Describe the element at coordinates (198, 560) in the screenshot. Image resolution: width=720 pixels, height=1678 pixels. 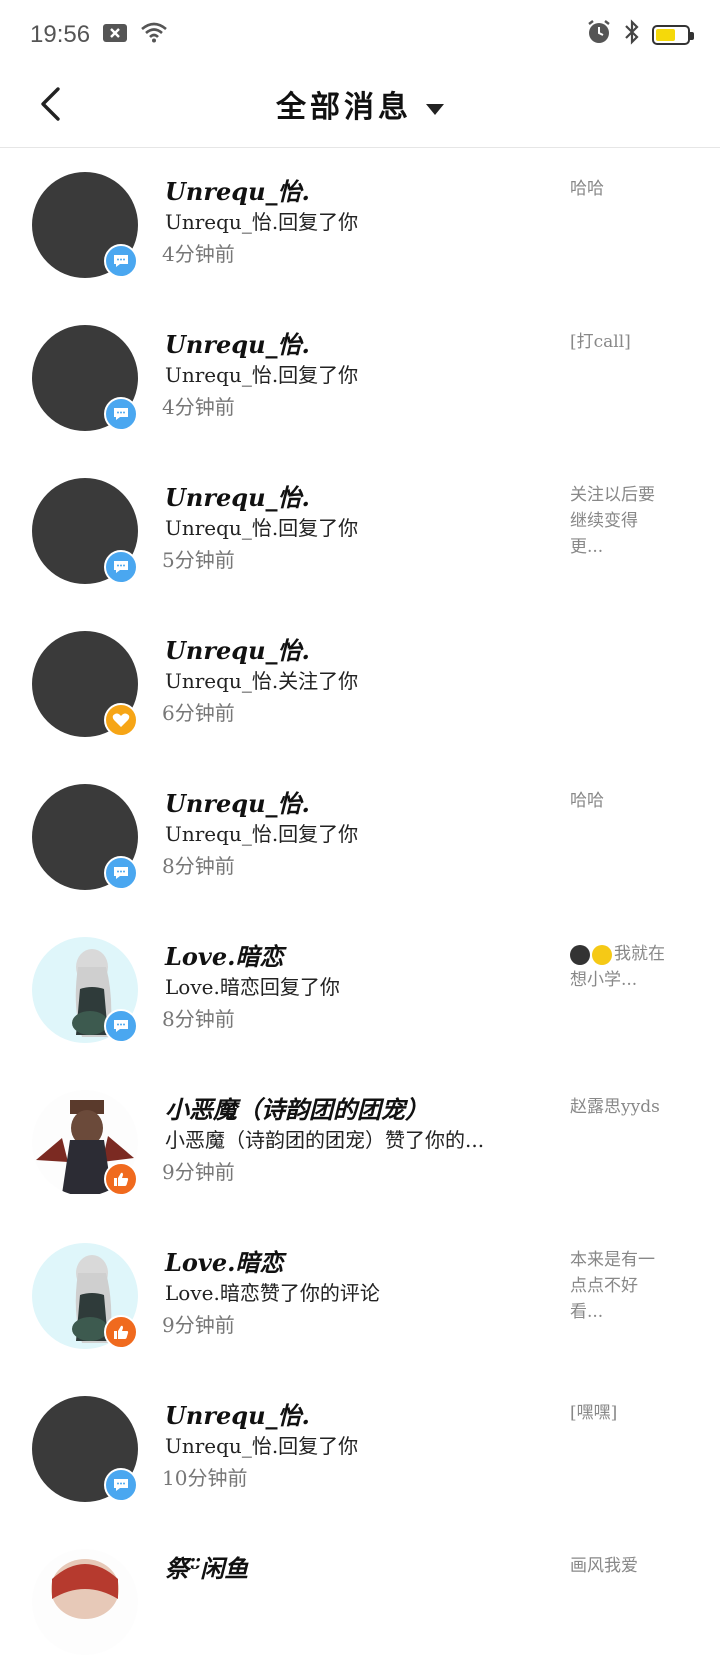
I see `message-time: 5分钟前` at that location.